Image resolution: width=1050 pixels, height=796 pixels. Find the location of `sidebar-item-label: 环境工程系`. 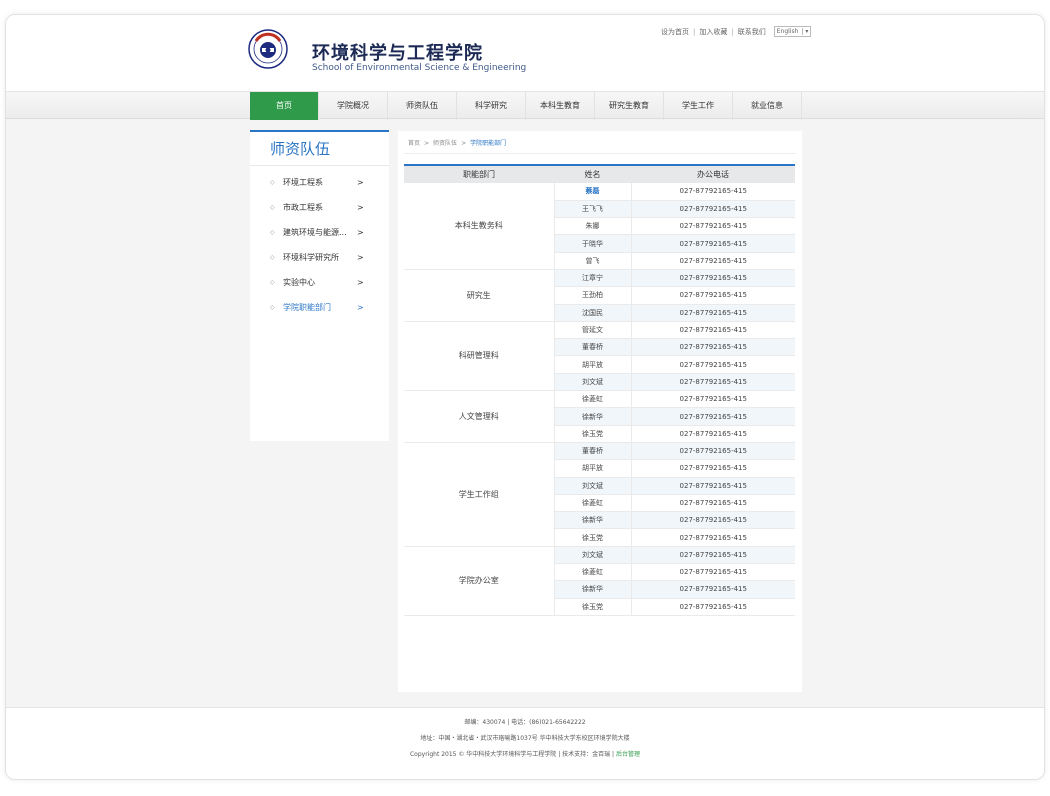

sidebar-item-label: 环境工程系 is located at coordinates (303, 182).